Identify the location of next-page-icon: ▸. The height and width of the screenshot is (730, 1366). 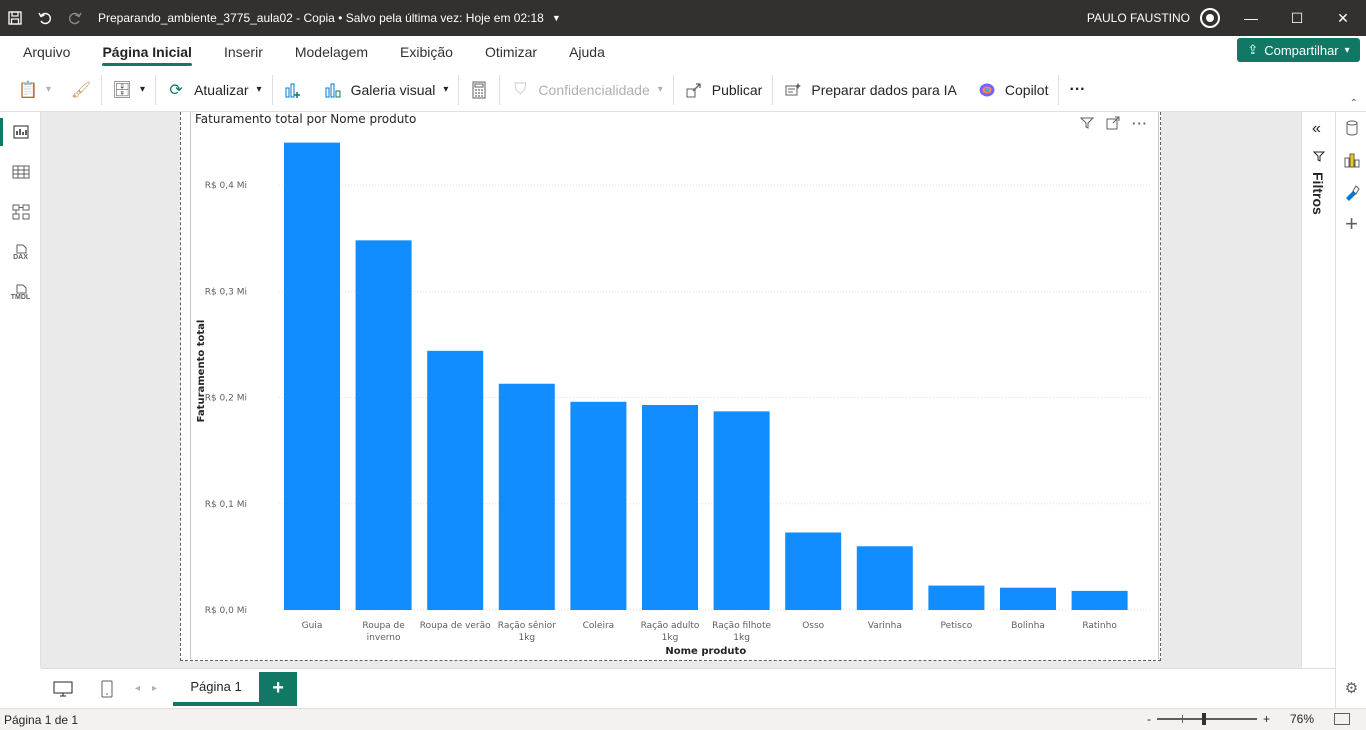
(154, 688).